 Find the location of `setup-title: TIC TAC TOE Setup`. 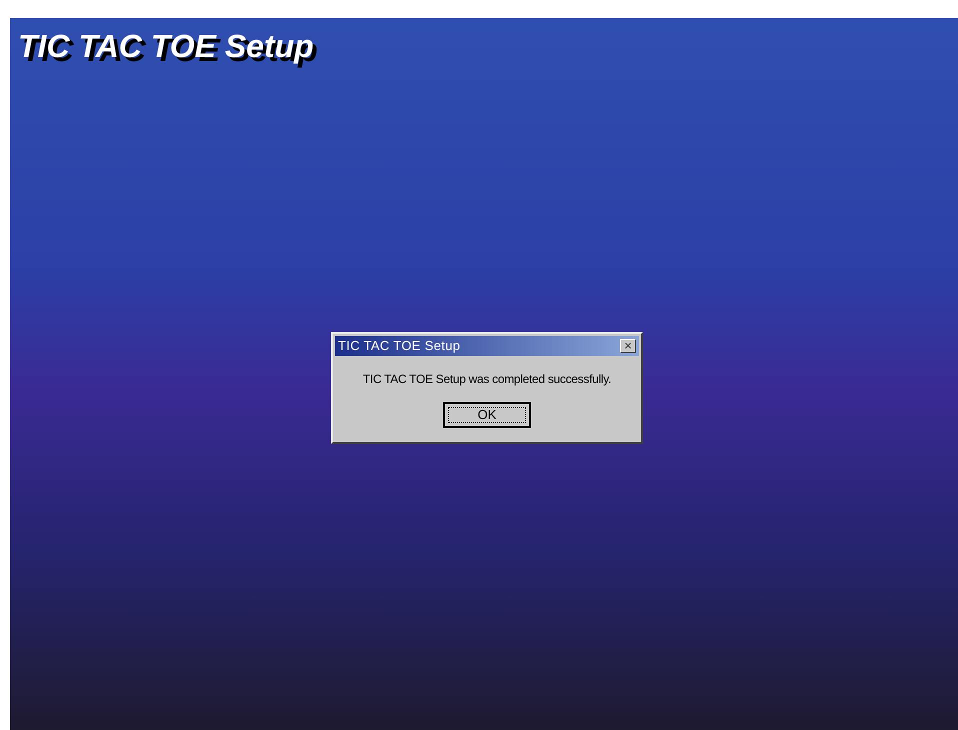

setup-title: TIC TAC TOE Setup is located at coordinates (166, 46).